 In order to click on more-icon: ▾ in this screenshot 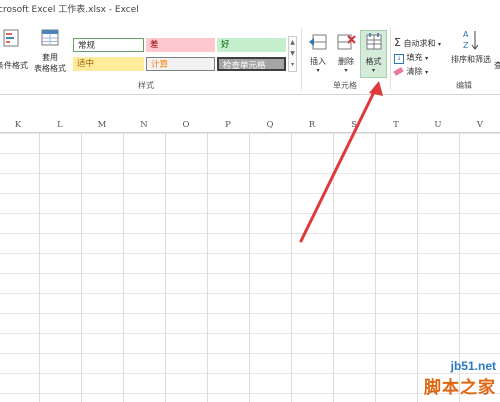, I will do `click(292, 64)`.